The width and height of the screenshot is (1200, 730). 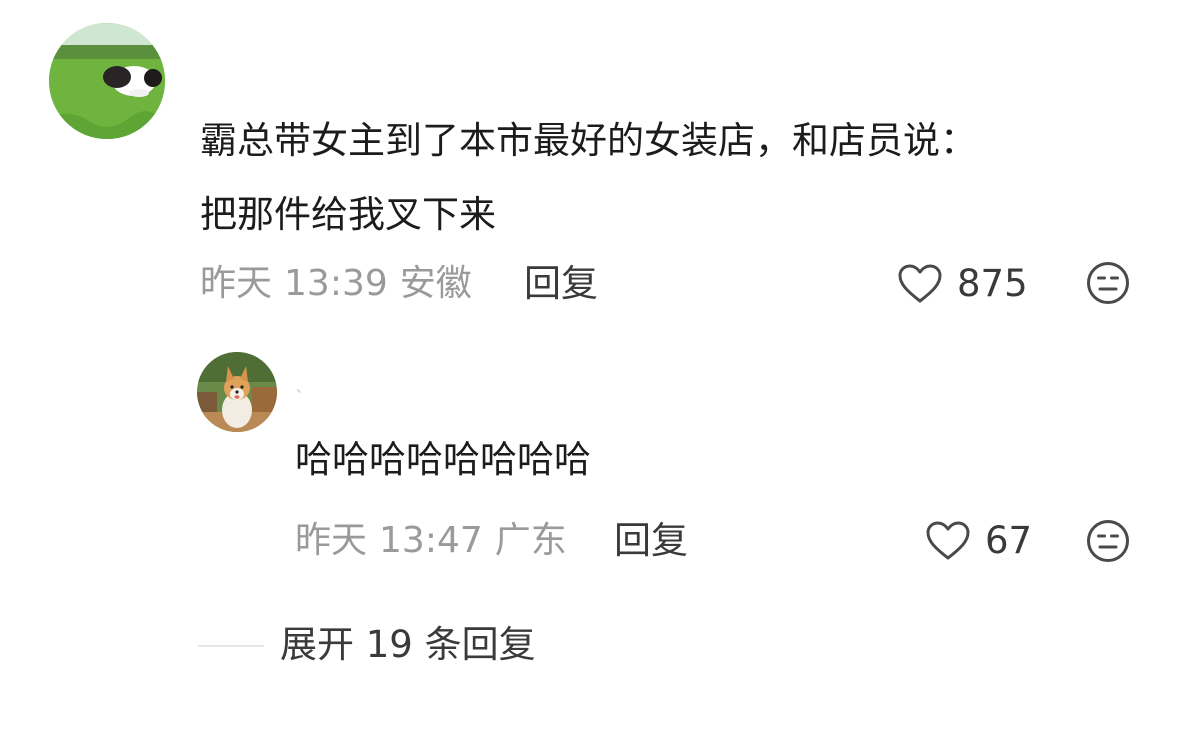 What do you see at coordinates (992, 283) in the screenshot?
I see `comment-like-count: 875` at bounding box center [992, 283].